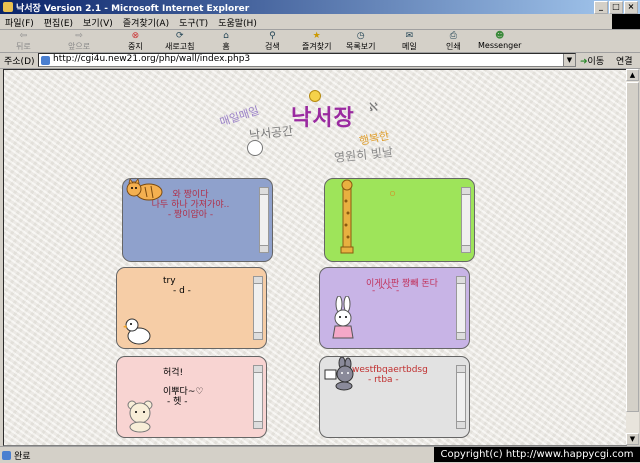  Describe the element at coordinates (339, 374) in the screenshot. I see `rabbit-icon` at that location.